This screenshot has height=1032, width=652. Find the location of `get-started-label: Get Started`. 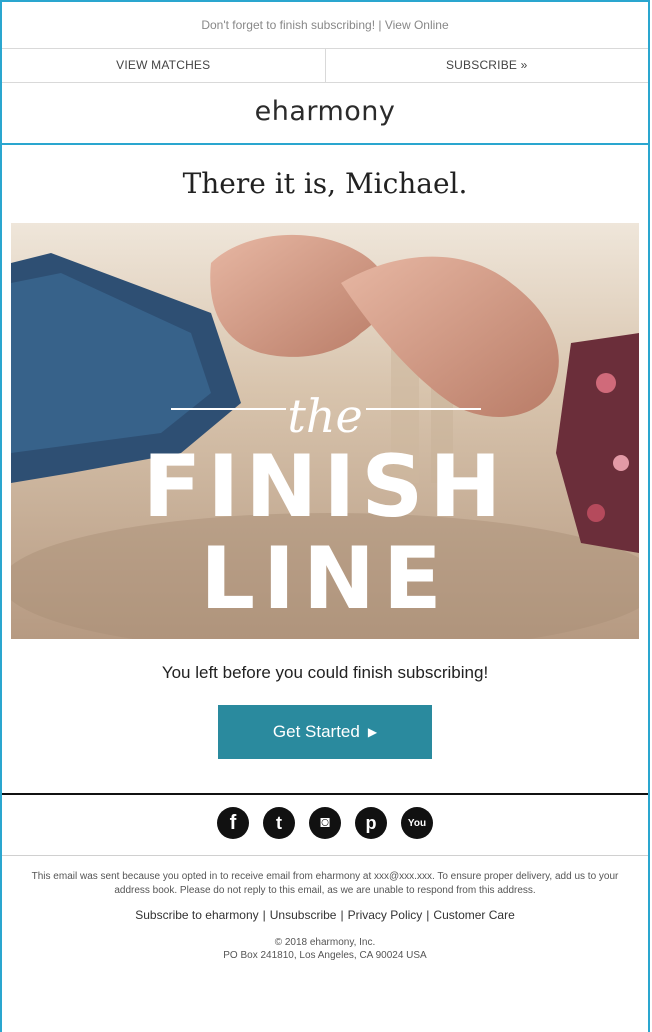

get-started-label: Get Started is located at coordinates (316, 731).